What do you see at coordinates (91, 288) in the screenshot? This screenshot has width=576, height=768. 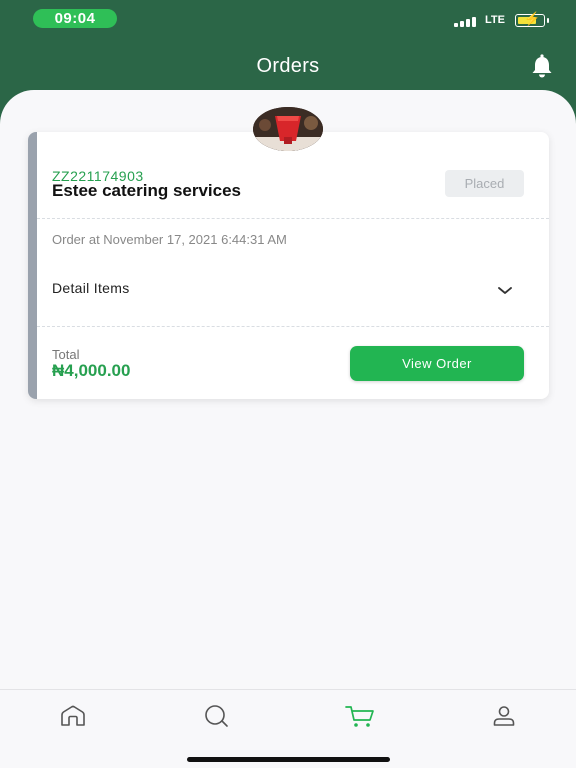 I see `detail-items-label: Detail Items` at bounding box center [91, 288].